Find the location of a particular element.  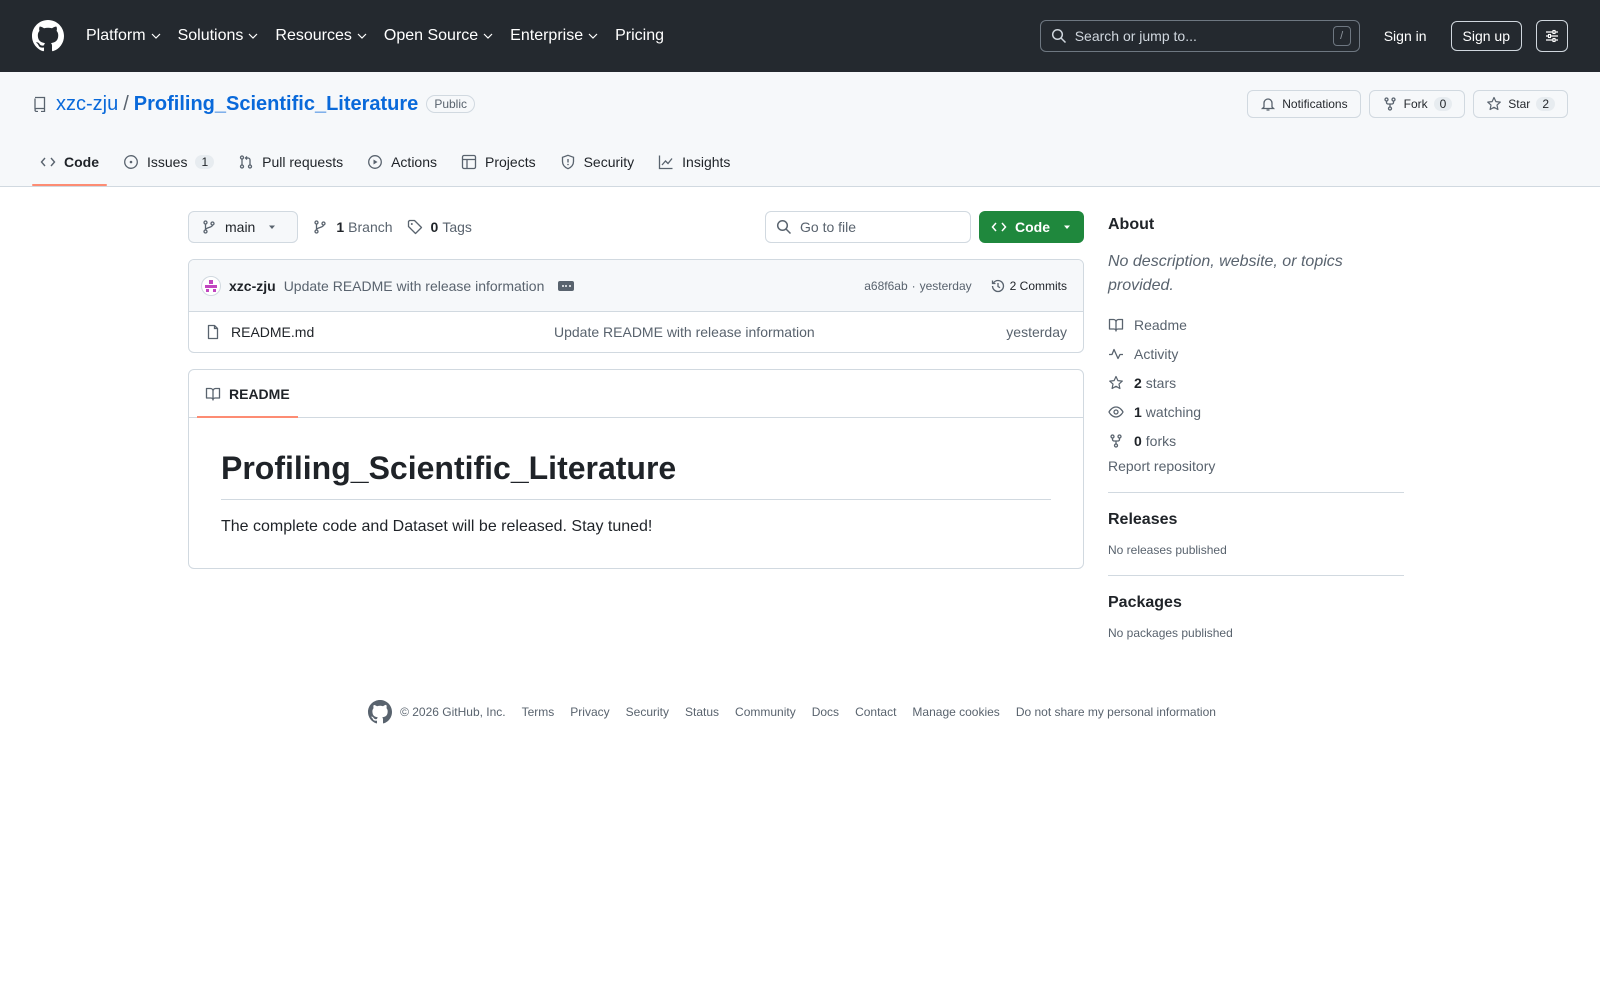

branches-link: 1 Branch is located at coordinates (352, 227).